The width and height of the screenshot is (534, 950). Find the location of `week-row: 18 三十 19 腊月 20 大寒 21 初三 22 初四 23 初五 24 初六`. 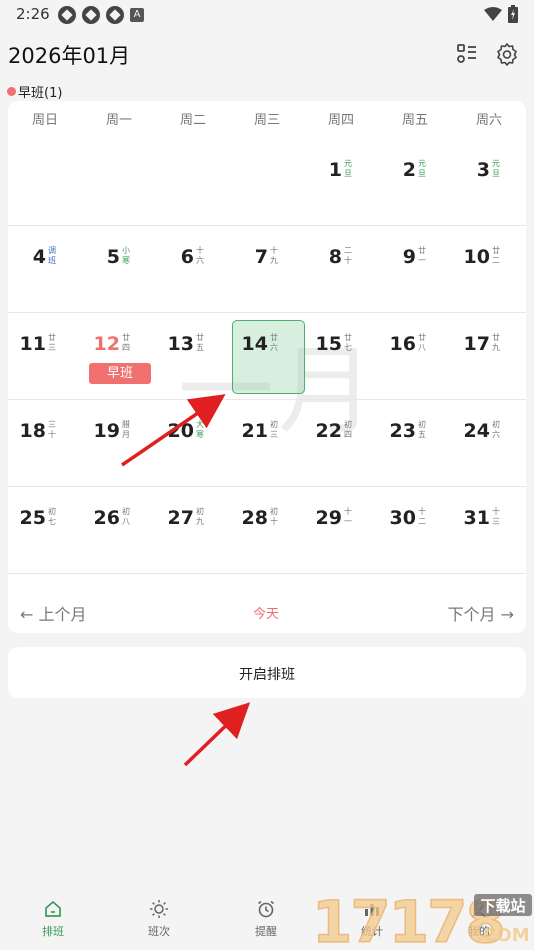

week-row: 18 三十 19 腊月 20 大寒 21 初三 22 初四 23 初五 24 初六 is located at coordinates (267, 443).